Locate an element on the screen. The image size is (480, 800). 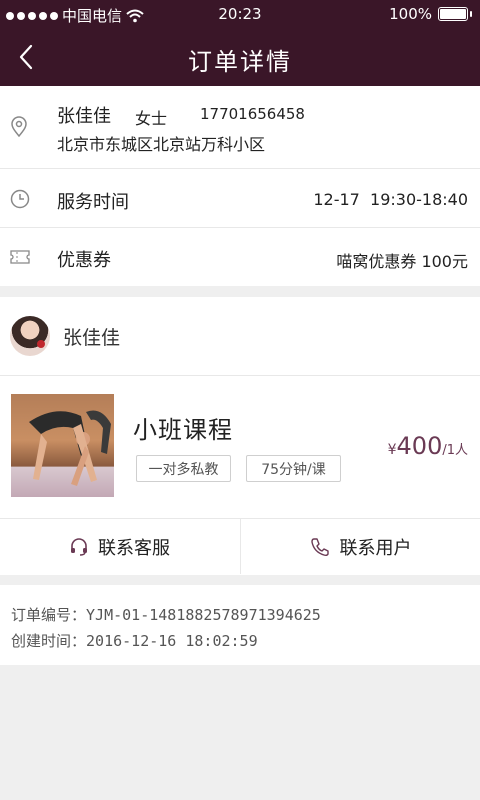
order-number-label: 订单编号： is located at coordinates (49, 615).